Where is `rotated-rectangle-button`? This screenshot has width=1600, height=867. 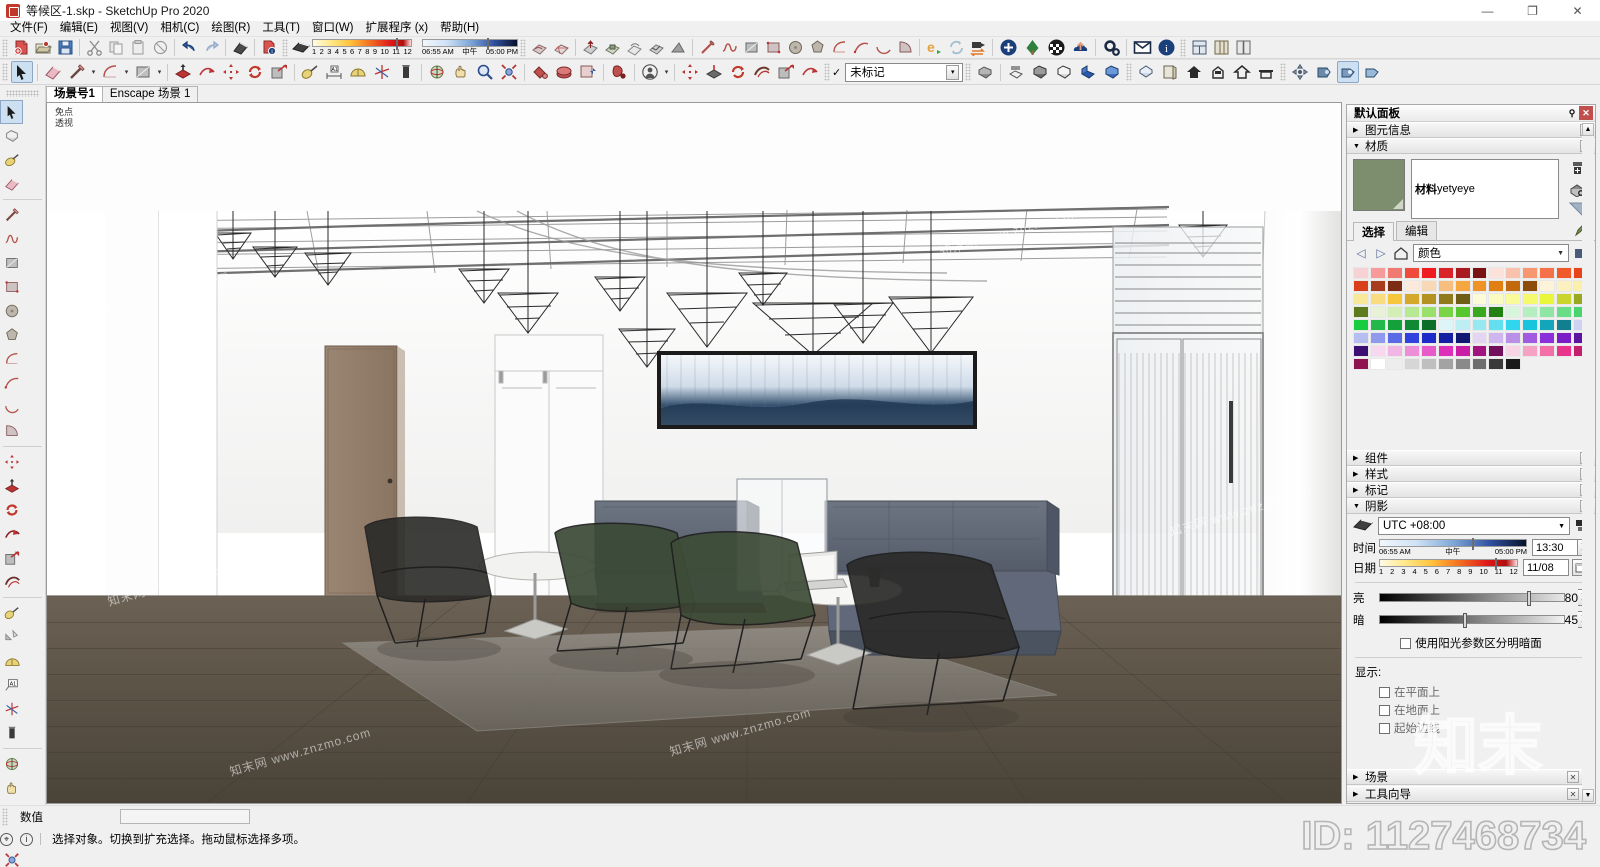 rotated-rectangle-button is located at coordinates (773, 48).